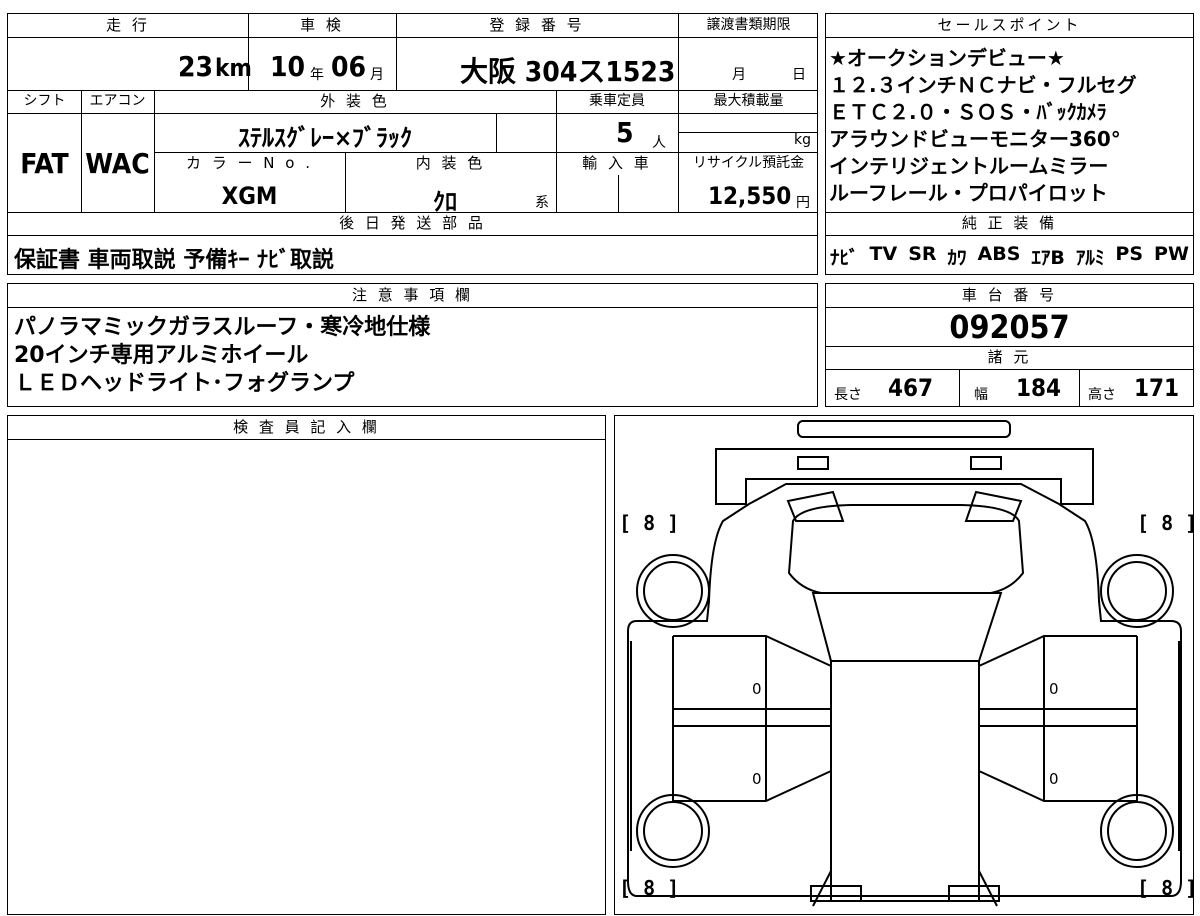 The height and width of the screenshot is (916, 1200). I want to click on color-no-value: XGM, so click(249, 196).